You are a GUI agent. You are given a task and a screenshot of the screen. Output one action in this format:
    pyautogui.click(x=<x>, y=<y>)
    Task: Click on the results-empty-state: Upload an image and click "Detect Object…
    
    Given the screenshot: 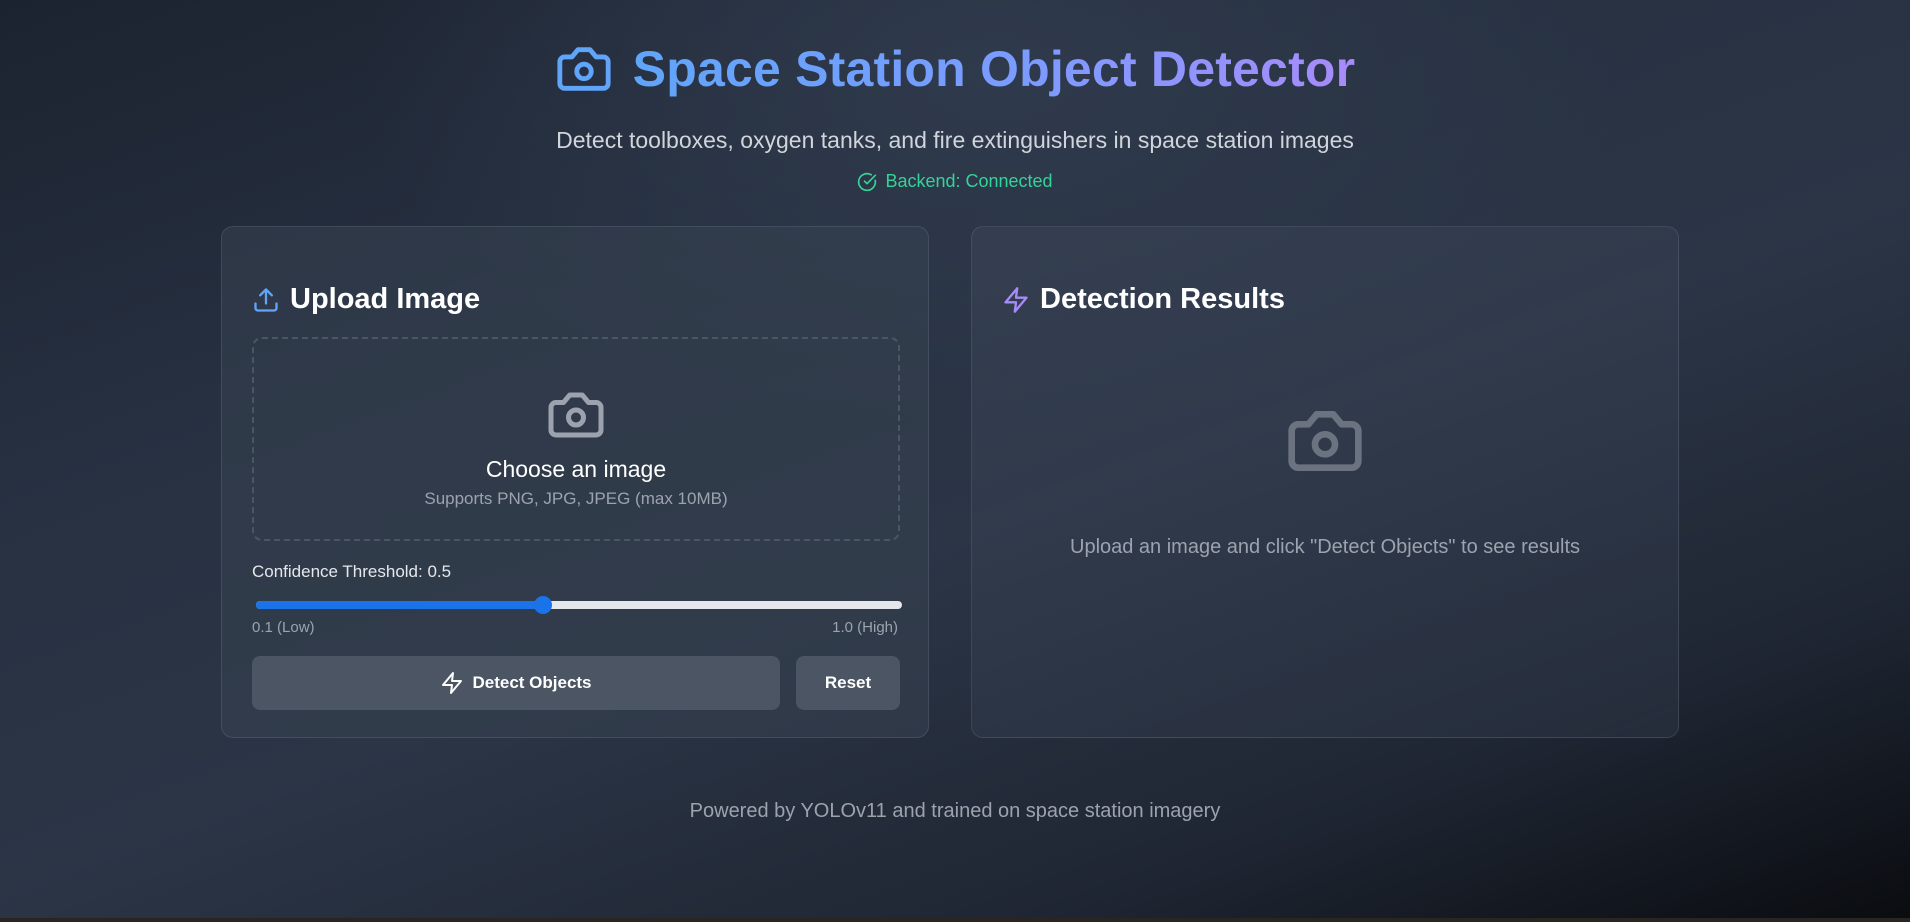 What is the action you would take?
    pyautogui.click(x=1325, y=480)
    